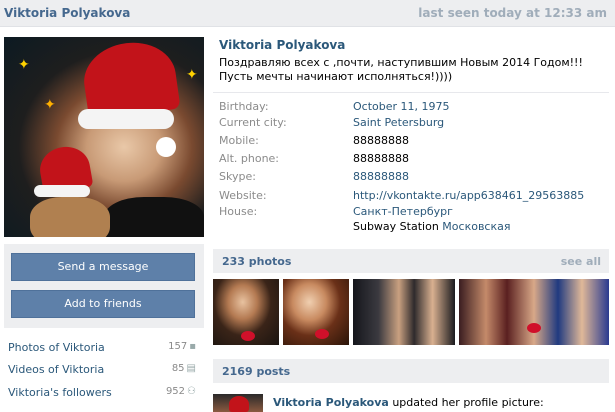 Image resolution: width=615 pixels, height=412 pixels. Describe the element at coordinates (256, 261) in the screenshot. I see `photos-section-title: 233 photos` at that location.